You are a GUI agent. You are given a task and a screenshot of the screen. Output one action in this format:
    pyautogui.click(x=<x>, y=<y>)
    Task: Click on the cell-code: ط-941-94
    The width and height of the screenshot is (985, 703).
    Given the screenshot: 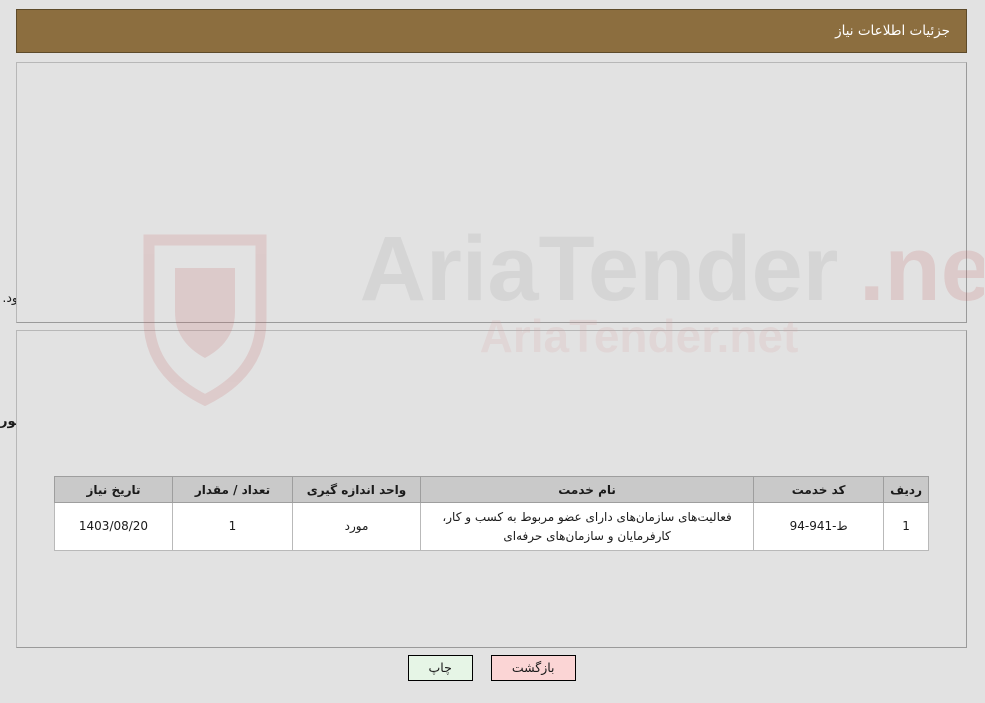 What is the action you would take?
    pyautogui.click(x=820, y=526)
    